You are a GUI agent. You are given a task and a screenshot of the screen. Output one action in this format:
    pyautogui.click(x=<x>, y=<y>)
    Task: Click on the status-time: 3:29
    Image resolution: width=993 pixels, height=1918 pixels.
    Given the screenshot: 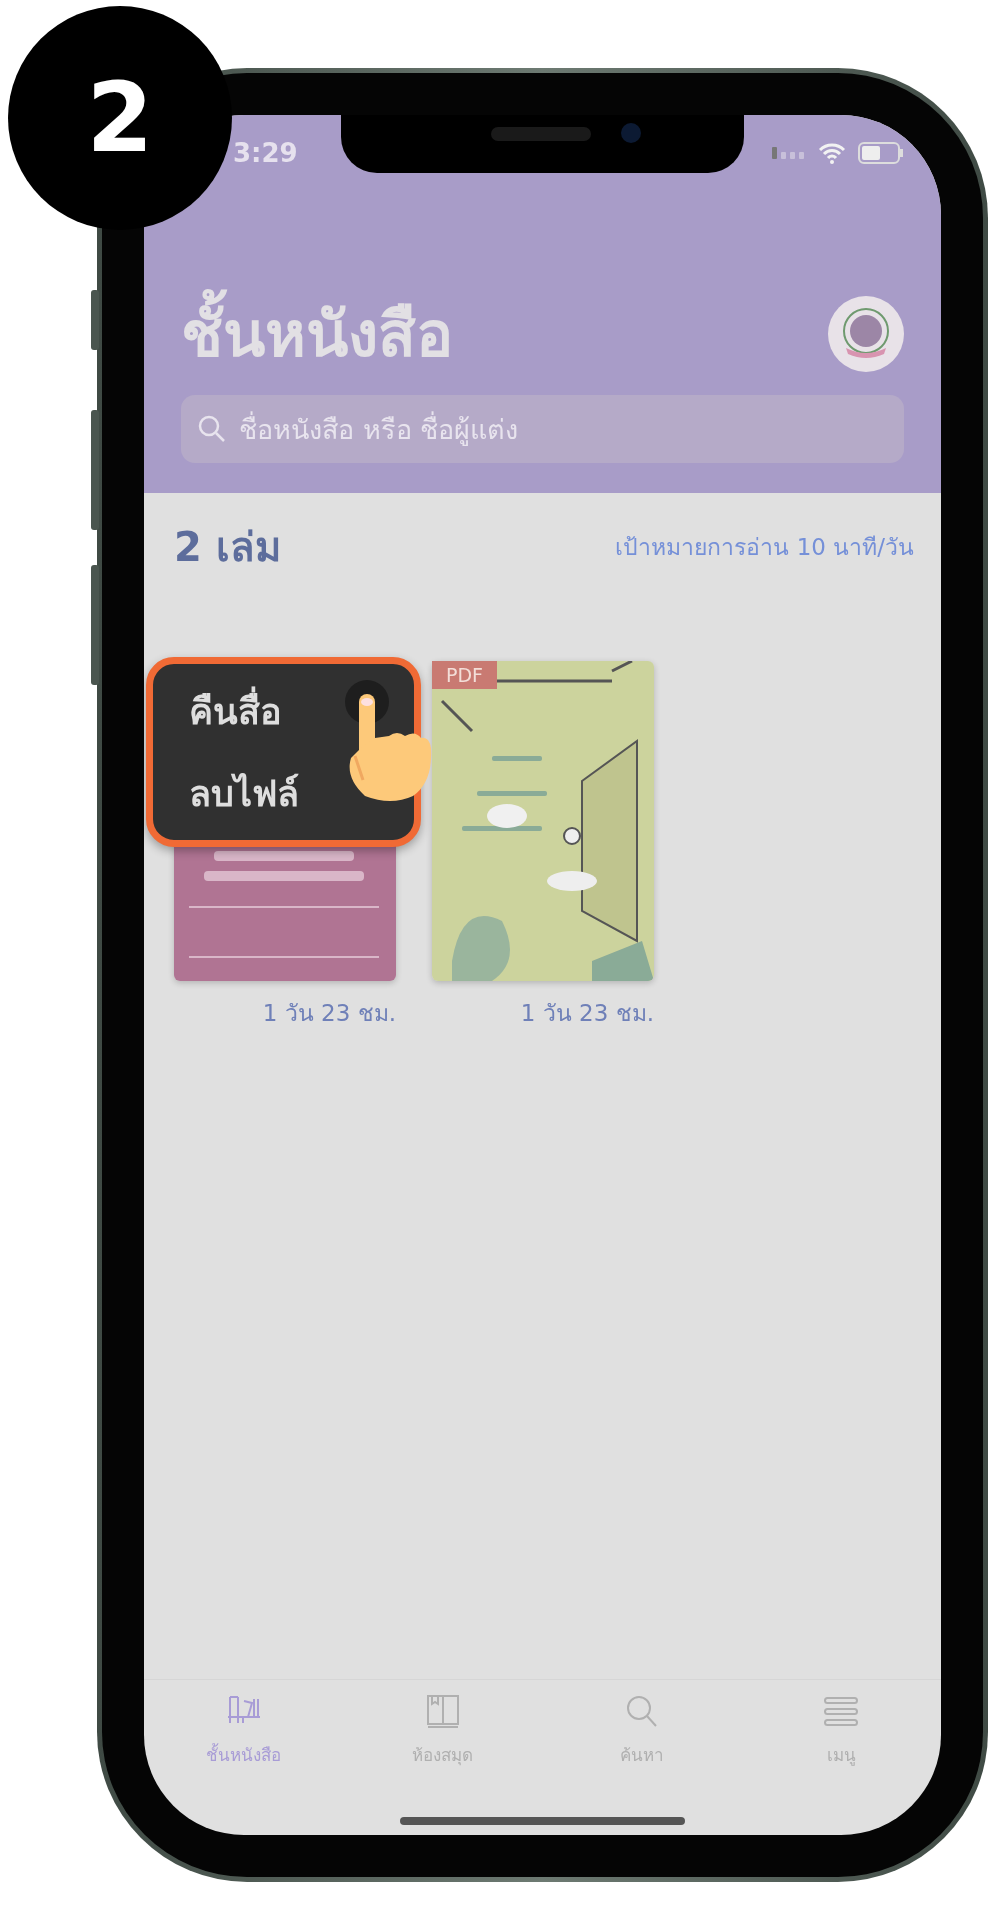 What is the action you would take?
    pyautogui.click(x=265, y=152)
    